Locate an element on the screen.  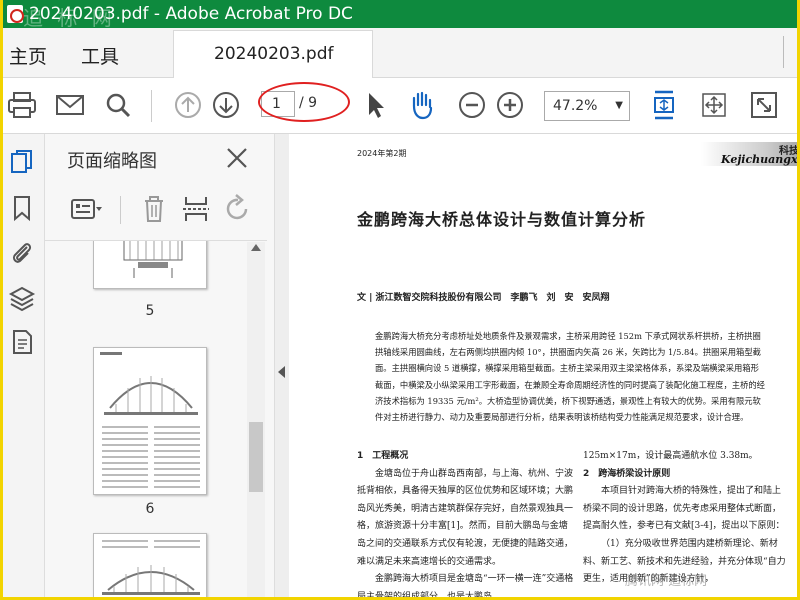
thumbnail-toolbar is located at coordinates (165, 212).